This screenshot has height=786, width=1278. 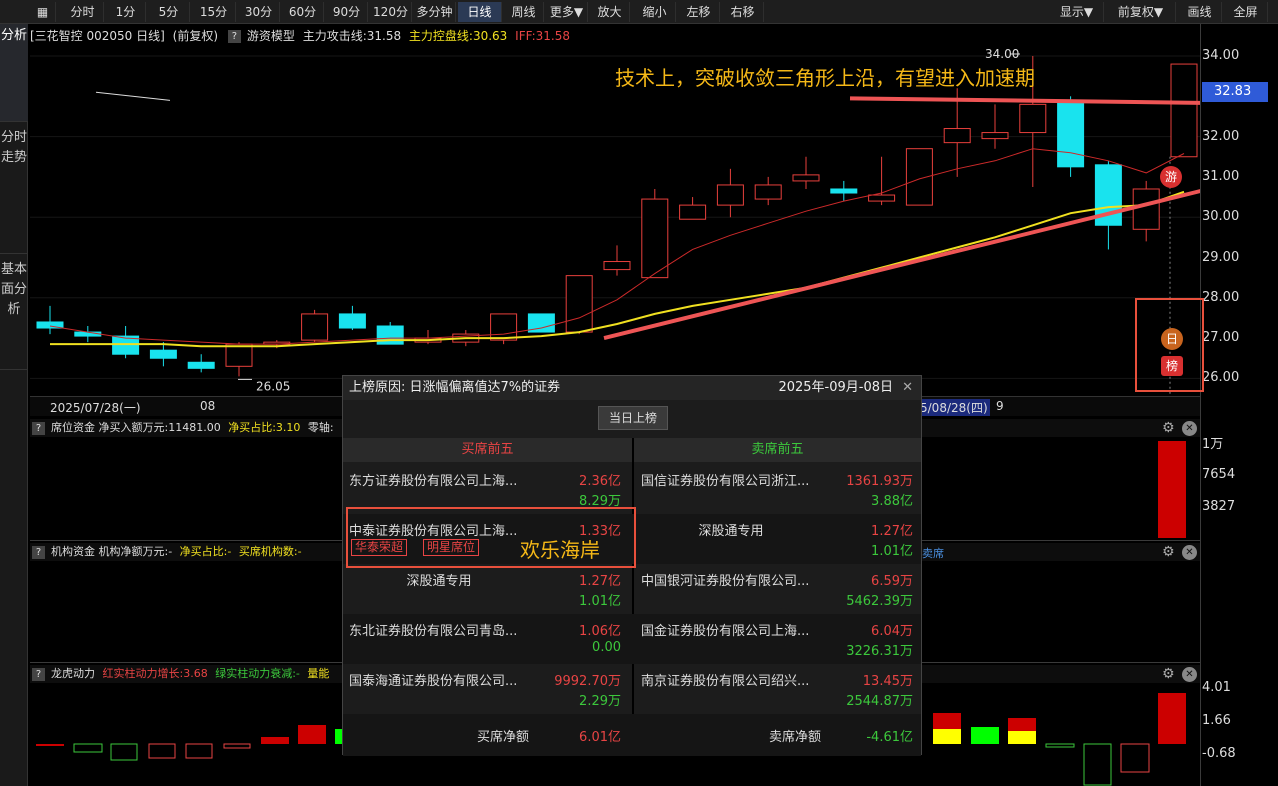 What do you see at coordinates (1221, 216) in the screenshot?
I see `price-tick: 30.00` at bounding box center [1221, 216].